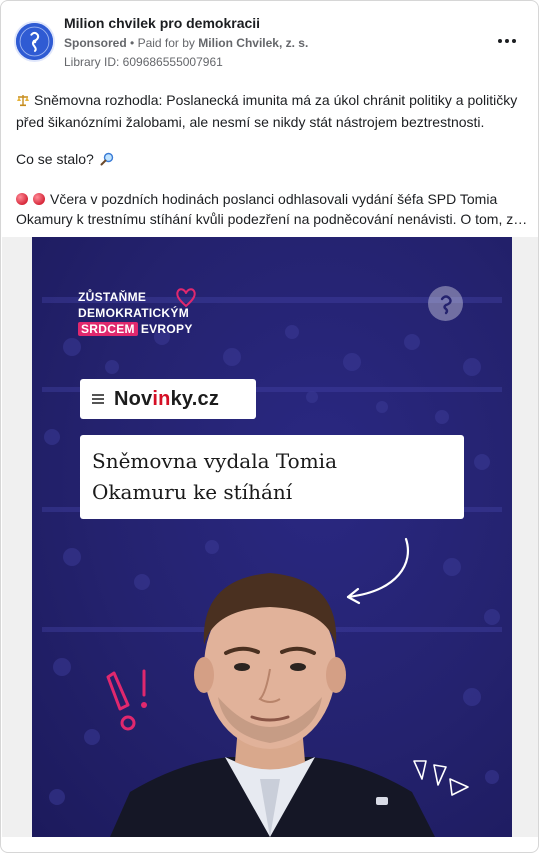 The width and height of the screenshot is (539, 853). I want to click on page-avatar, so click(34, 41).